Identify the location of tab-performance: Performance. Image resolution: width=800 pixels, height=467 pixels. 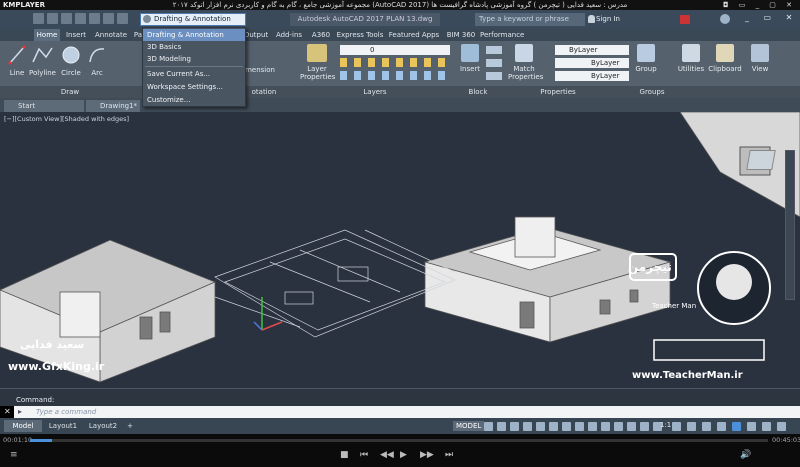
(502, 35).